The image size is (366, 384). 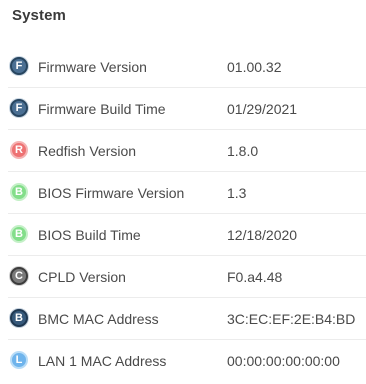 What do you see at coordinates (187, 151) in the screenshot?
I see `list-item-redfish-version: R Redfish Version 1.8.0` at bounding box center [187, 151].